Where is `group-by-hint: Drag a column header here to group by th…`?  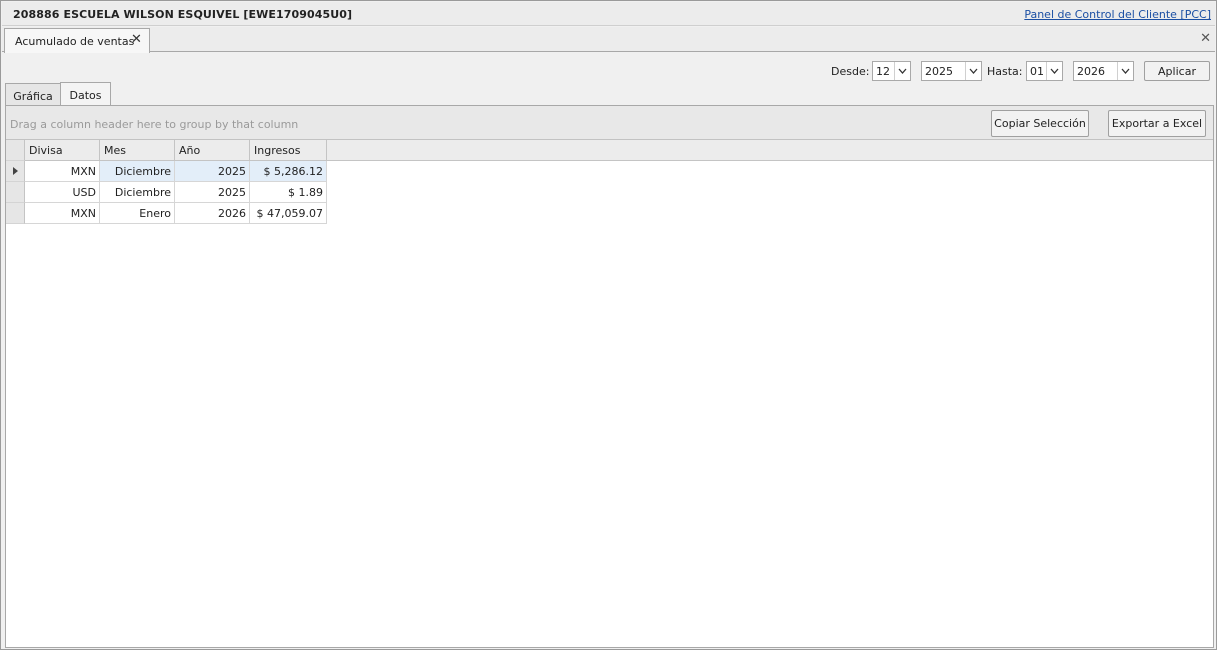 group-by-hint: Drag a column header here to group by th… is located at coordinates (154, 124).